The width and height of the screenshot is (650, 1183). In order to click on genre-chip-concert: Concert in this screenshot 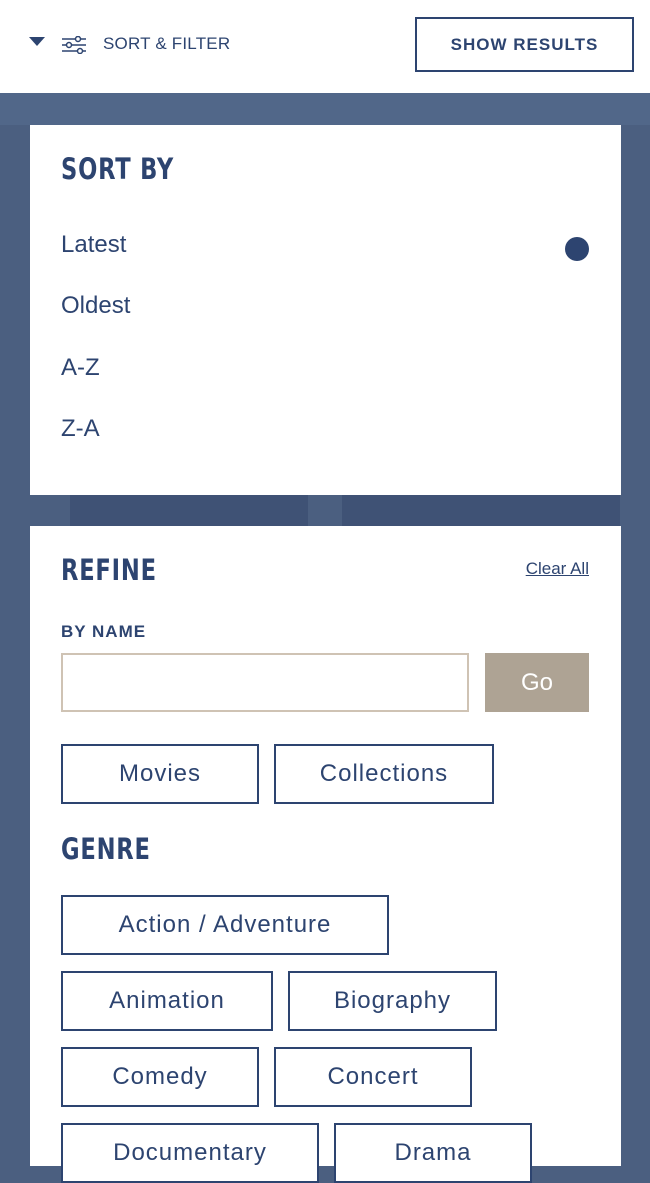, I will do `click(373, 1077)`.